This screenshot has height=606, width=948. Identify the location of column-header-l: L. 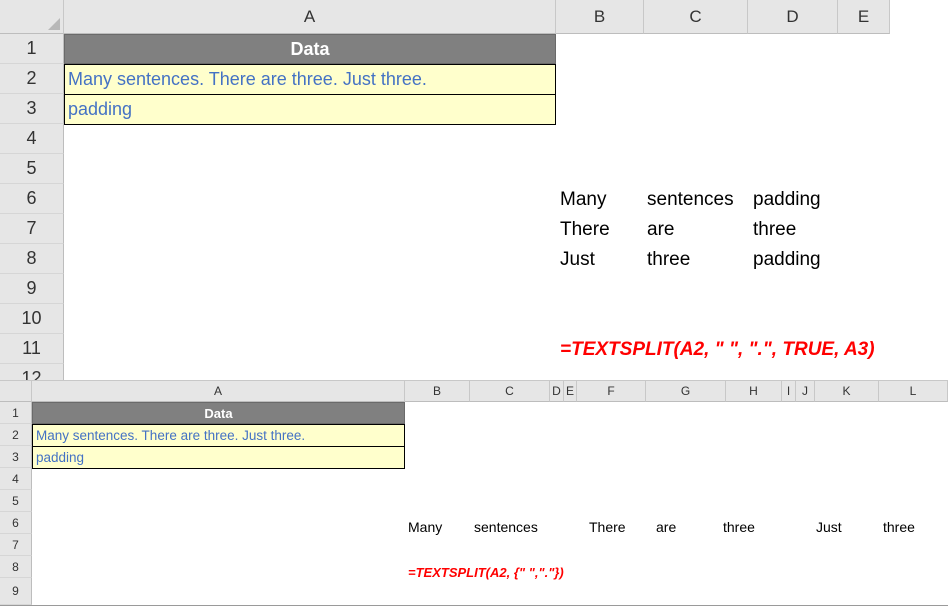
(913, 391).